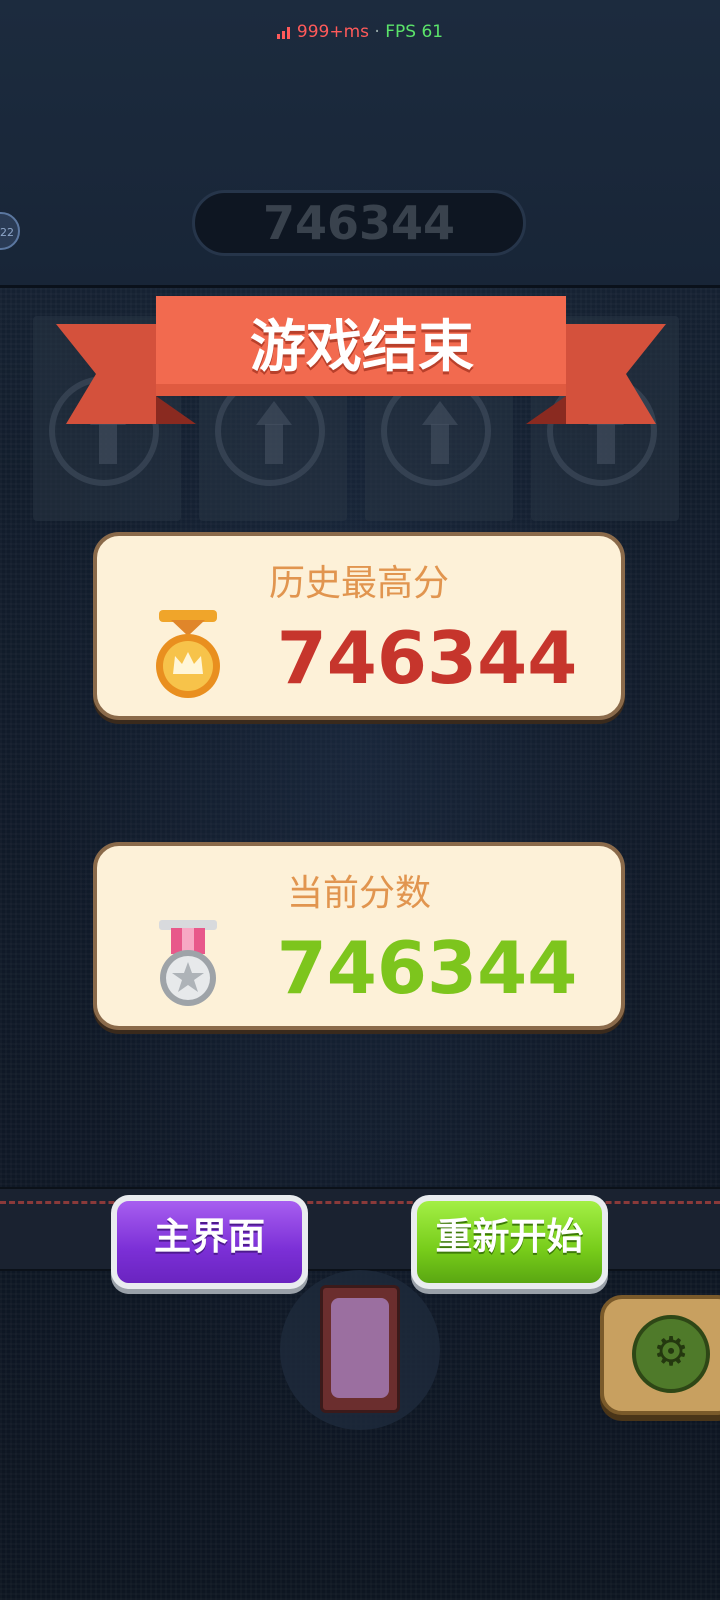 The image size is (720, 1600). I want to click on game-over-title: 游戏结束, so click(362, 347).